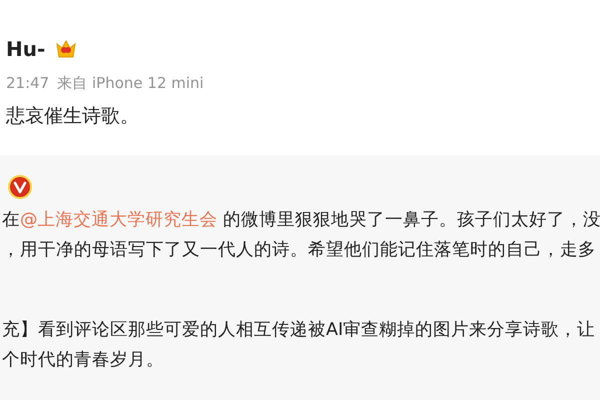 The image size is (600, 400). What do you see at coordinates (300, 220) in the screenshot?
I see `repost-text: 在@上海交通大学研究生会 的微博里狠狠地哭了一鼻子。孩子们太好了，没` at bounding box center [300, 220].